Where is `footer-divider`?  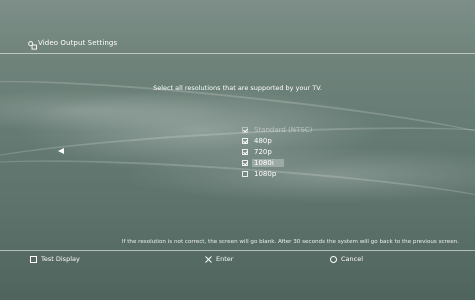 footer-divider is located at coordinates (237, 250).